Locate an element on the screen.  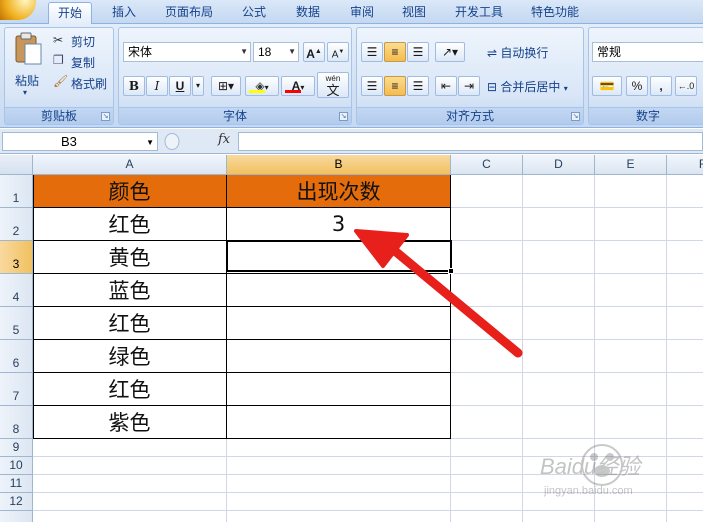
font-color-button: A▾ is located at coordinates (298, 86).